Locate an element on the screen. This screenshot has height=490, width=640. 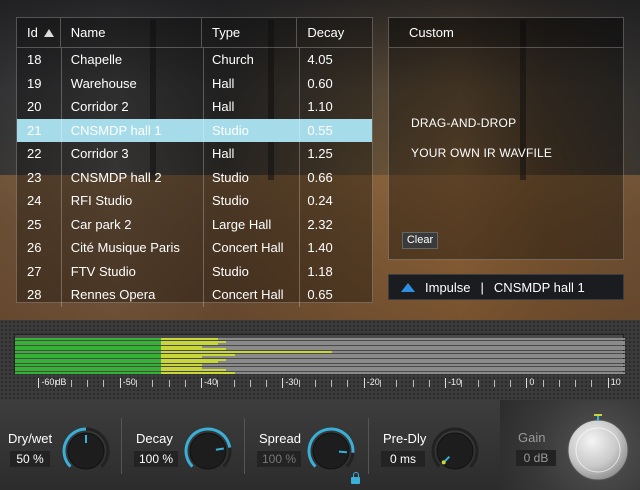
column-header-name: Name is located at coordinates (131, 32).